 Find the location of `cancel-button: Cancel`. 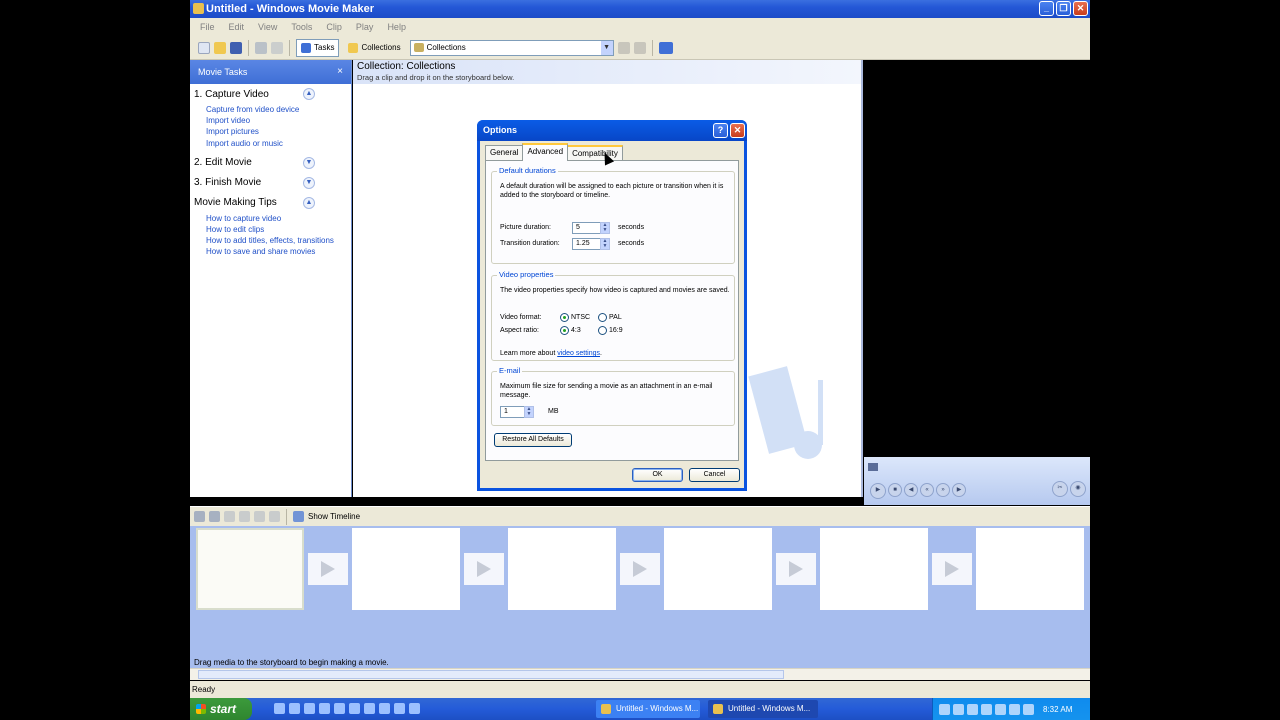

cancel-button: Cancel is located at coordinates (714, 475).